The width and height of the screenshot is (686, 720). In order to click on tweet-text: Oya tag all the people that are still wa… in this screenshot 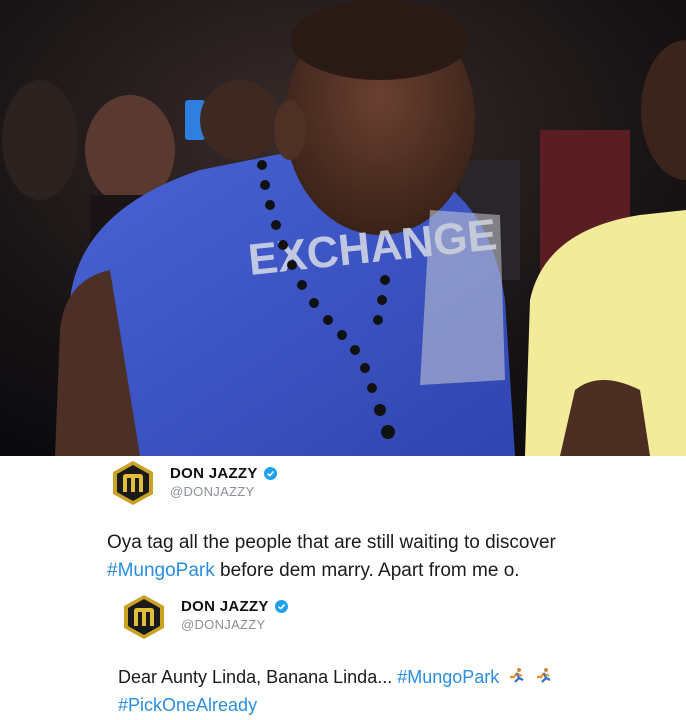, I will do `click(387, 557)`.